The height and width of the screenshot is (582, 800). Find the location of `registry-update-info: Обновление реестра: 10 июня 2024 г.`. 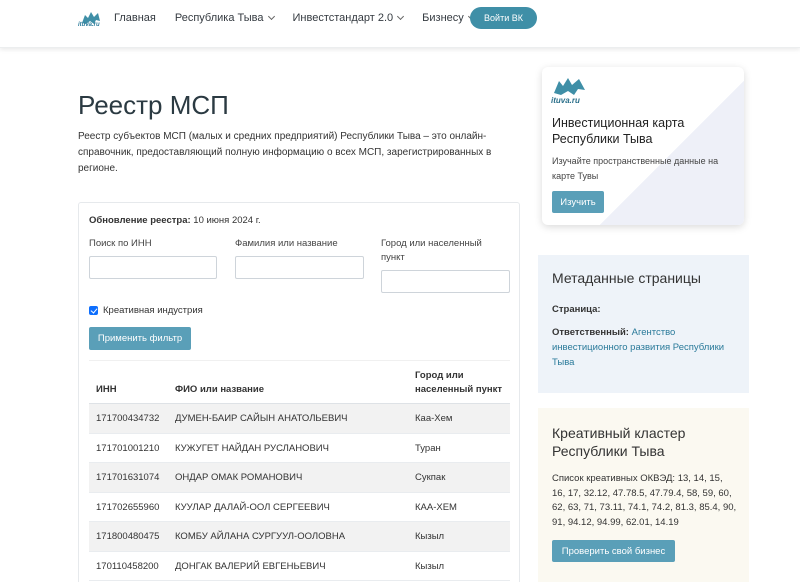

registry-update-info: Обновление реестра: 10 июня 2024 г. is located at coordinates (175, 220).